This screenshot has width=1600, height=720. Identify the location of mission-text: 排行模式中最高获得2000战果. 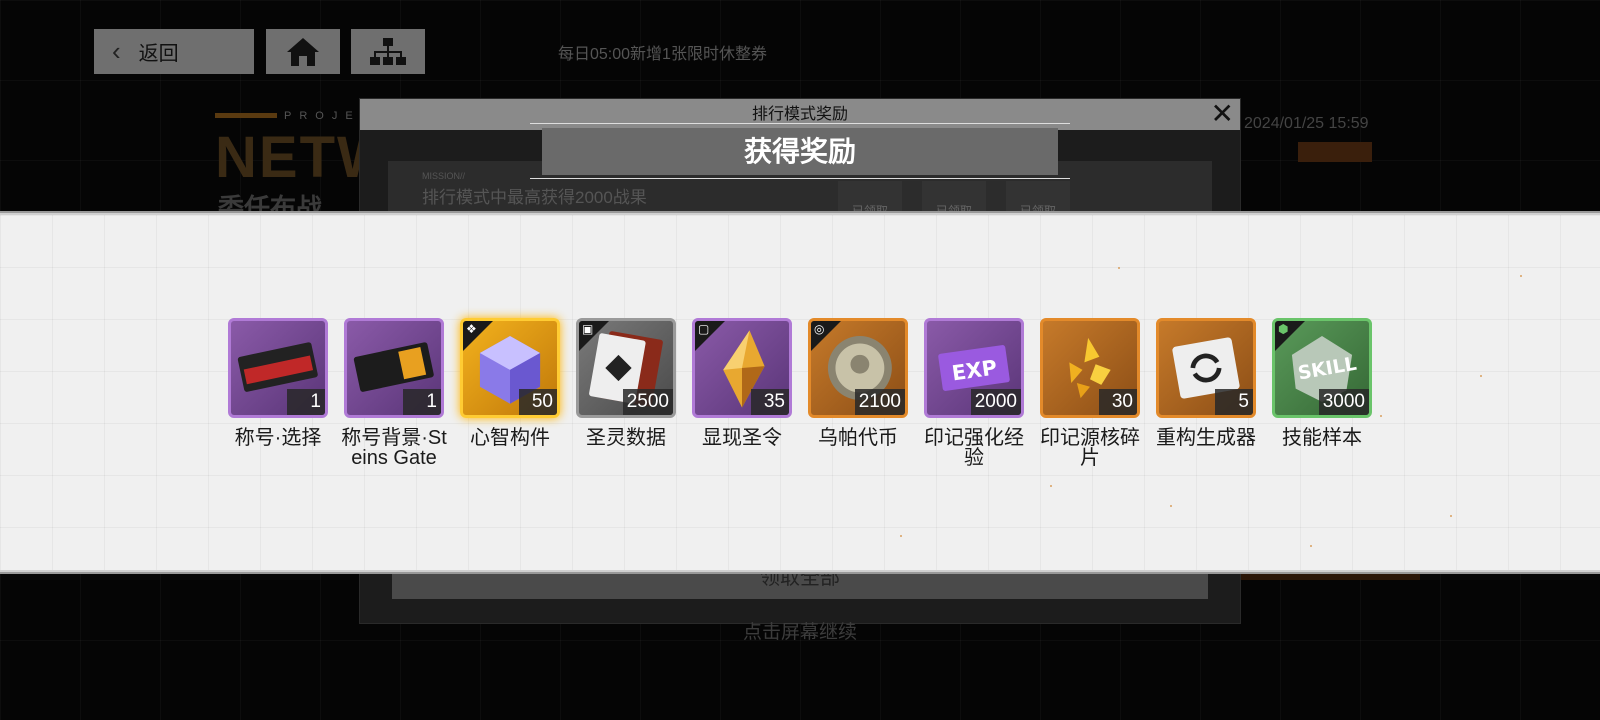
(534, 197).